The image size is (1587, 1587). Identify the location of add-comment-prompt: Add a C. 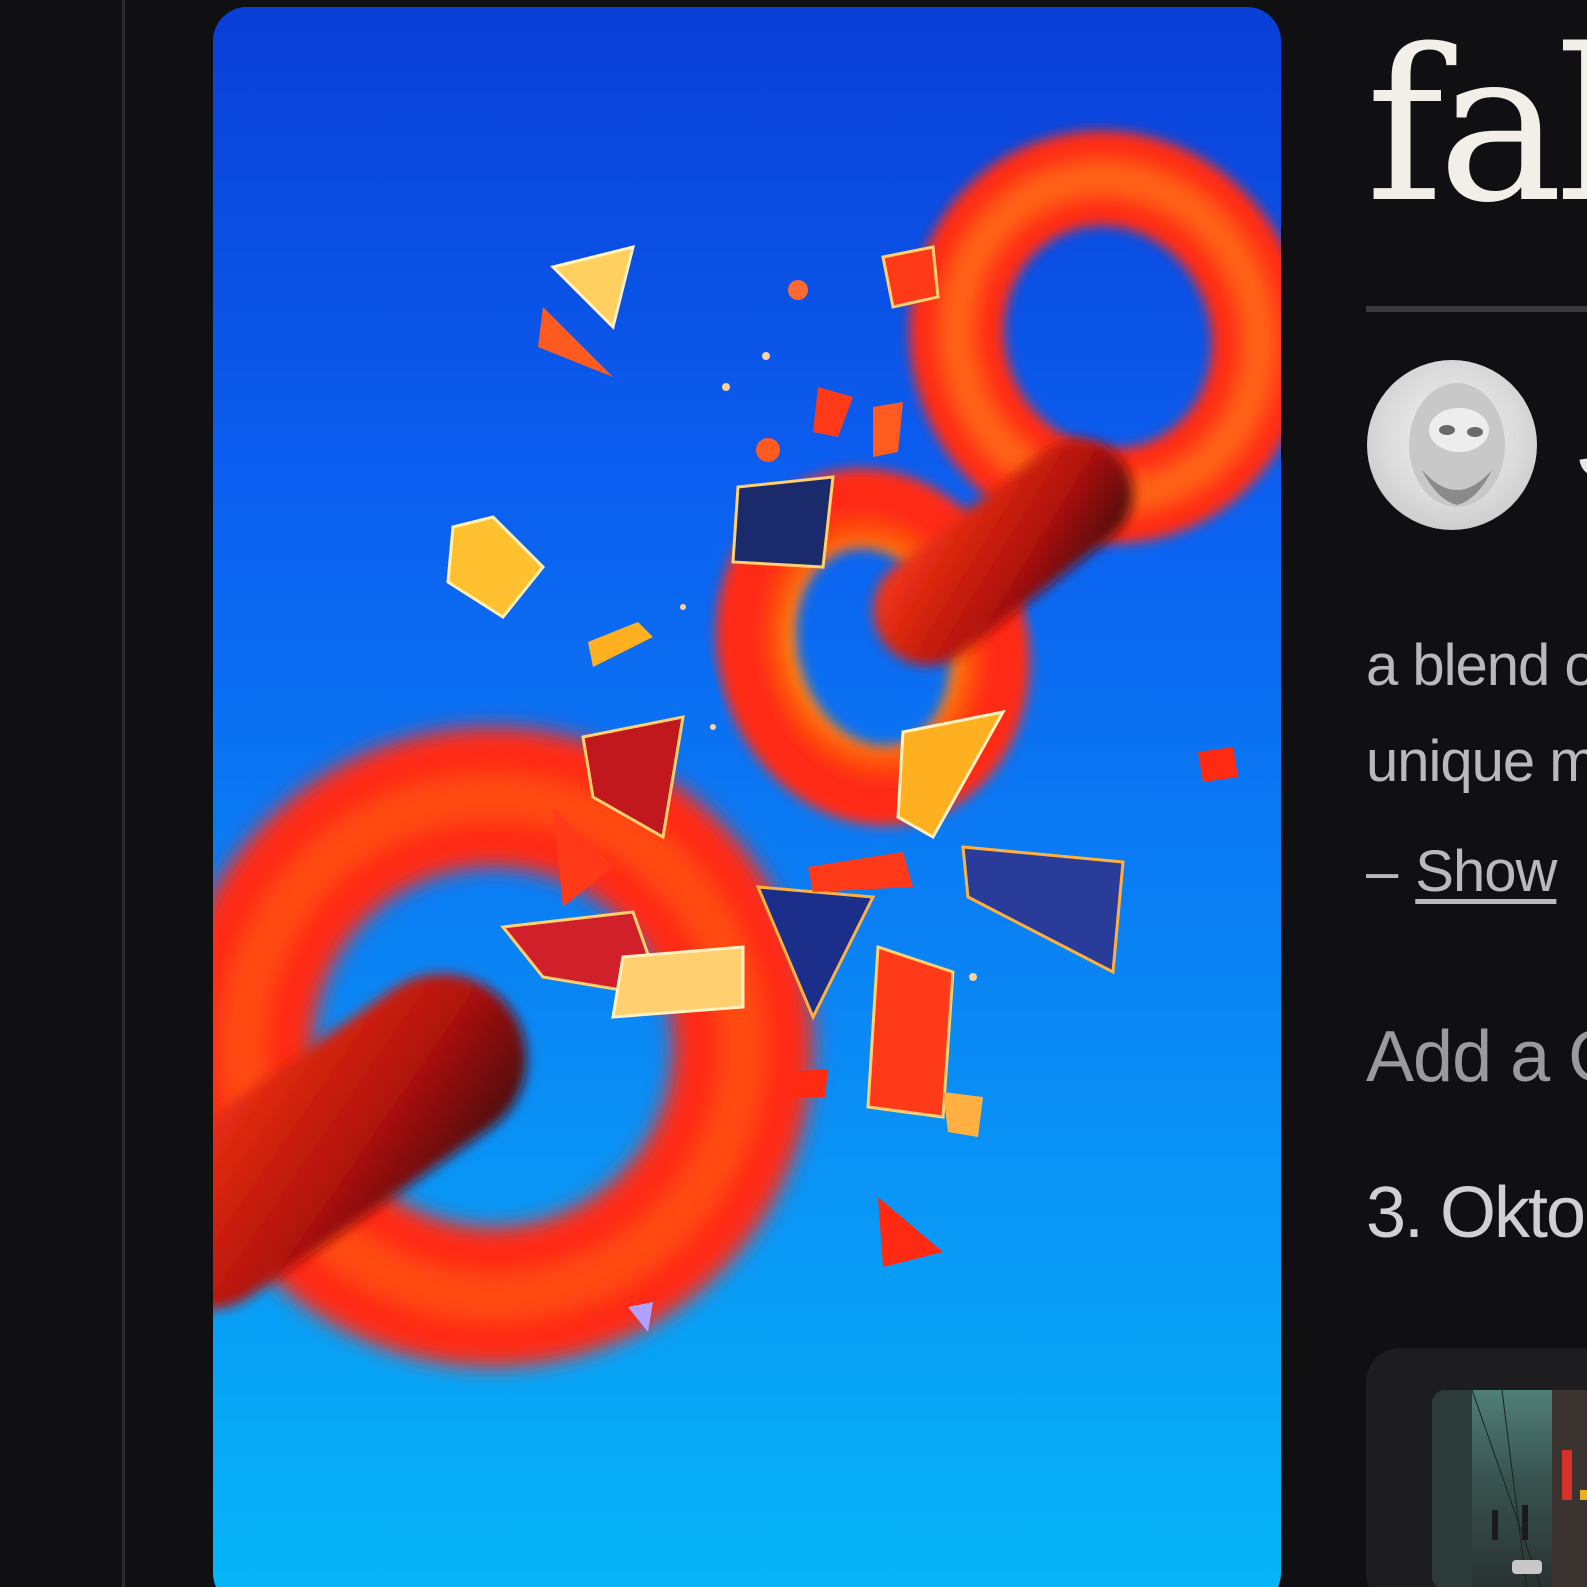
(1476, 1057).